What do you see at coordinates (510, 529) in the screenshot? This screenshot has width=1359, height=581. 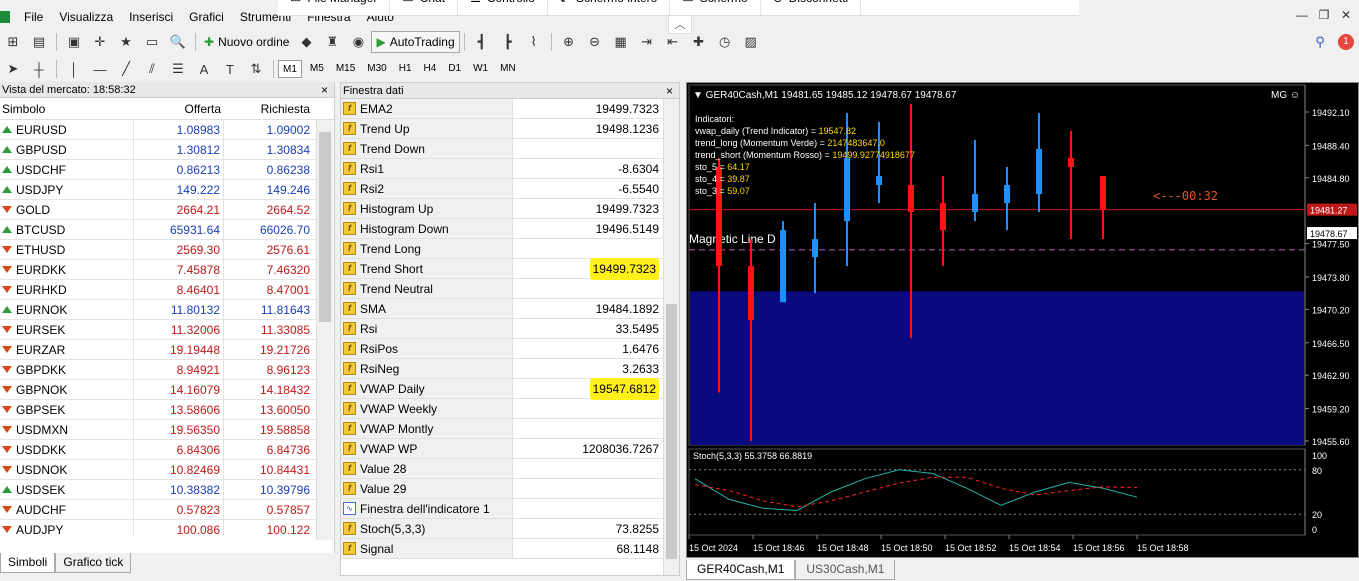 I see `table-row: f Stoch(5,3,3) 73.8255` at bounding box center [510, 529].